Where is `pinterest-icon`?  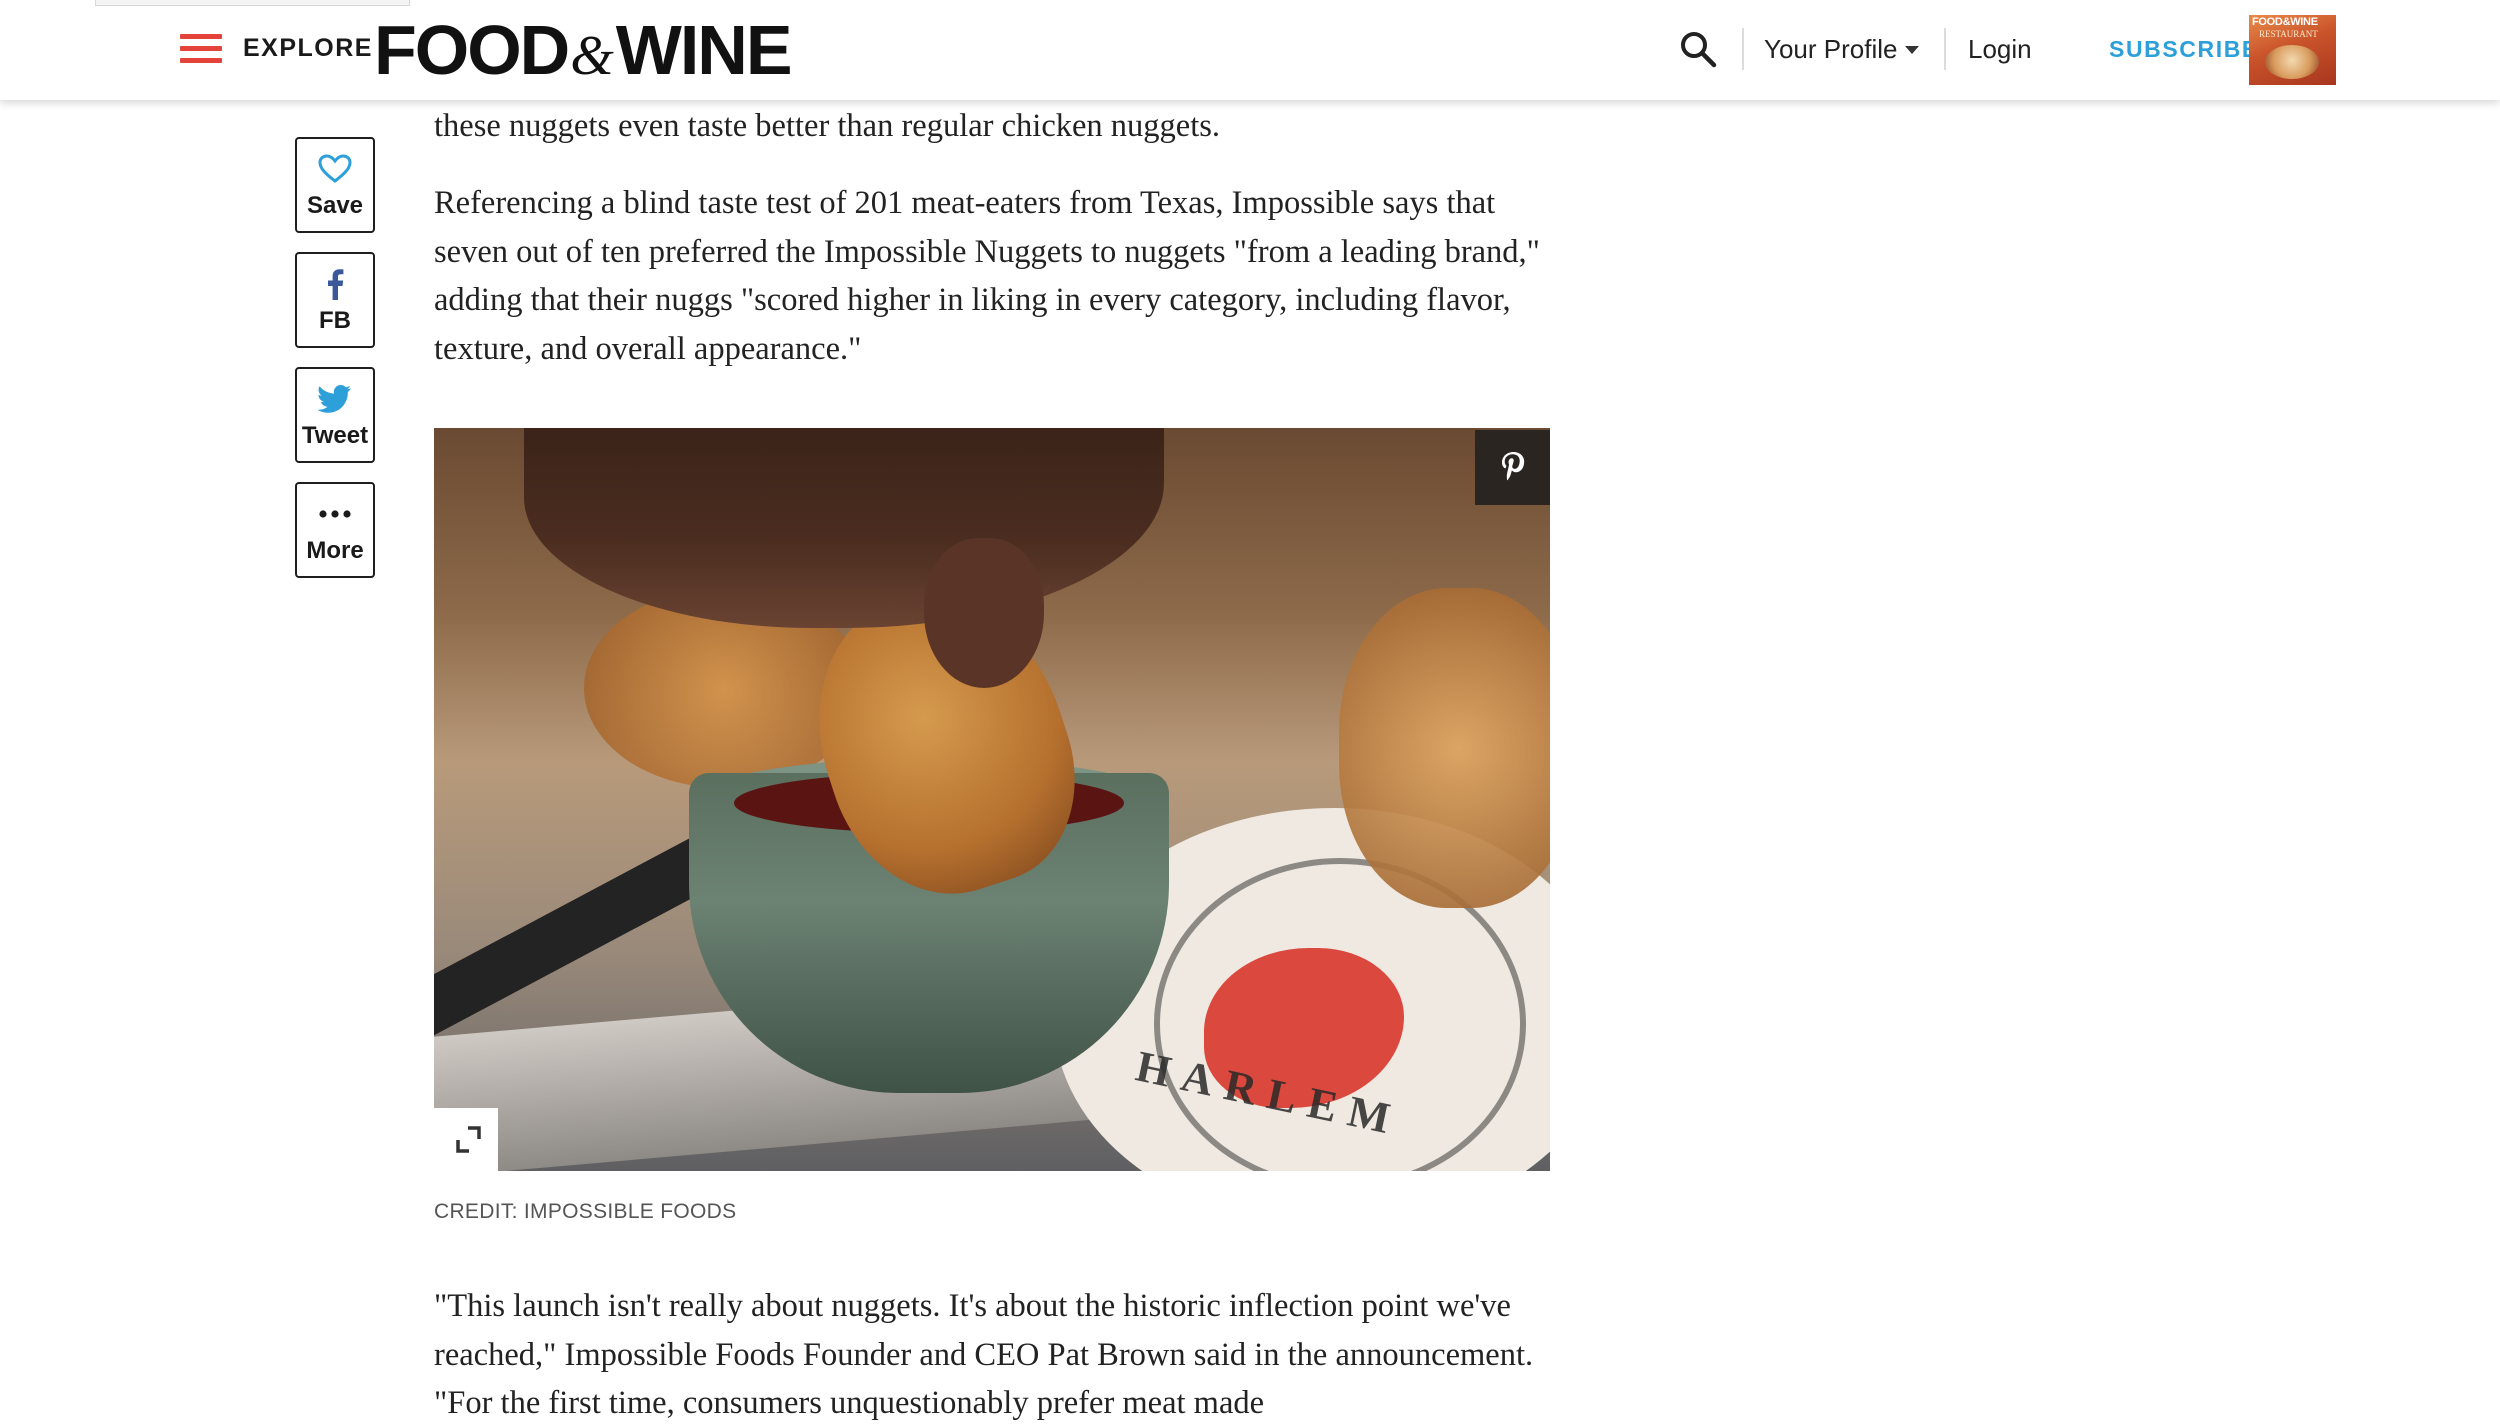
pinterest-icon is located at coordinates (1512, 465).